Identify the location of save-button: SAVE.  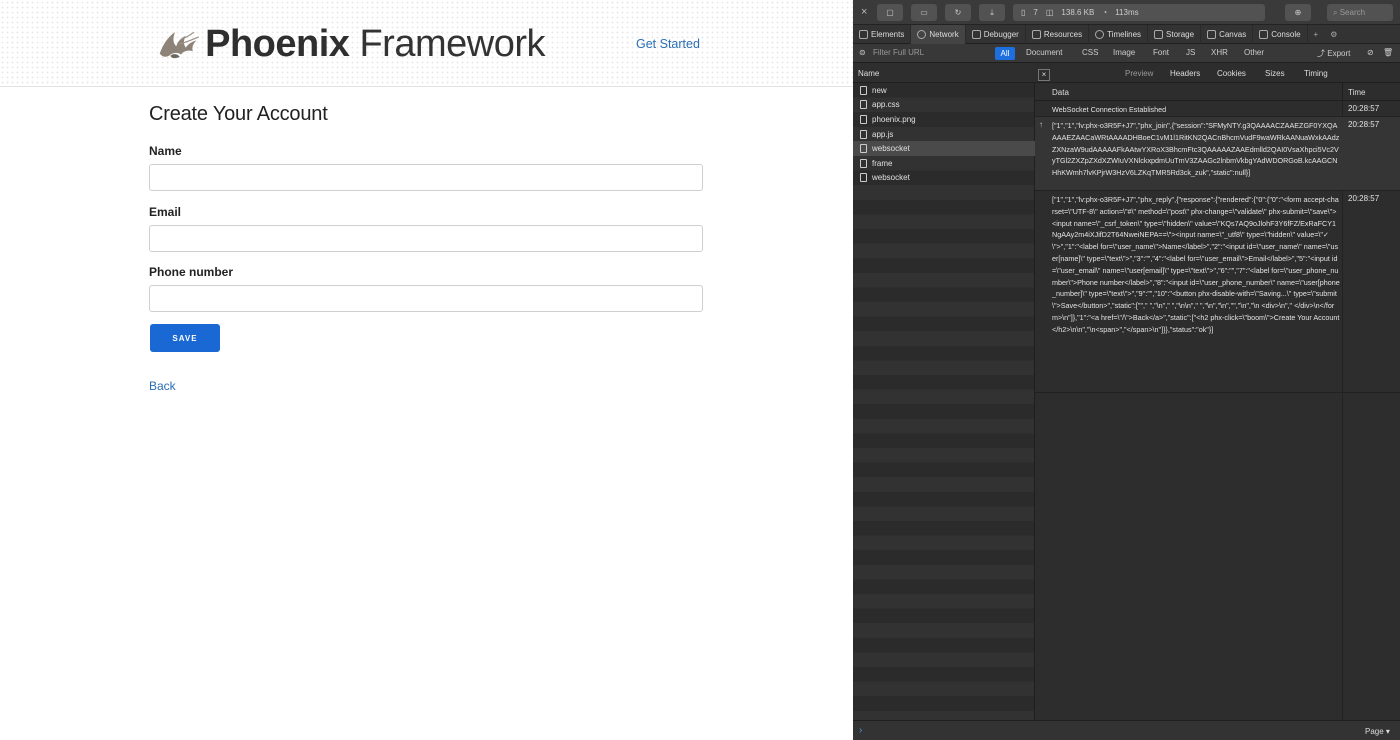
(185, 338).